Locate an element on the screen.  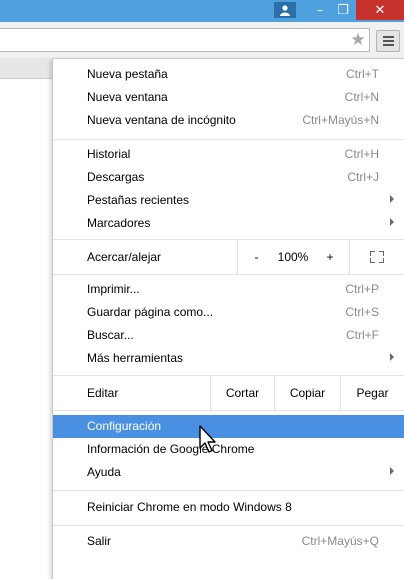
menu-item-relaunch-windows8: Reiniciar Chrome en modo Windows 8 is located at coordinates (228, 507).